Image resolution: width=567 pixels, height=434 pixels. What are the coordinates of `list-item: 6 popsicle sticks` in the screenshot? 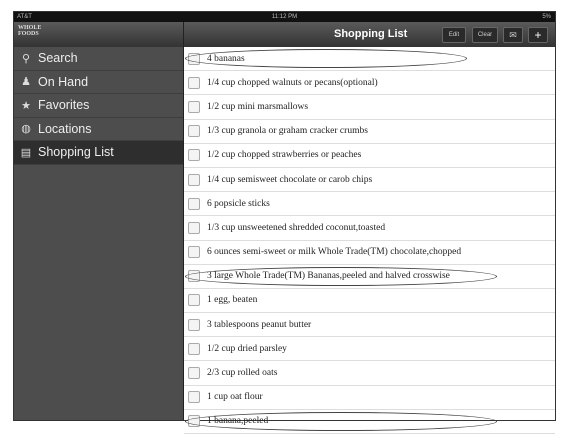 It's located at (369, 204).